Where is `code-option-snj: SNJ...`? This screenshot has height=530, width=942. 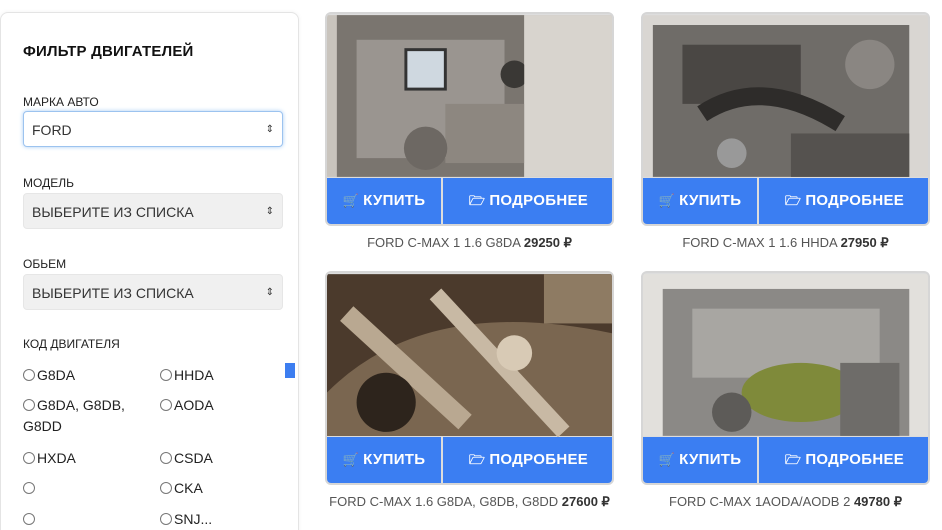
code-option-snj: SNJ... is located at coordinates (186, 519).